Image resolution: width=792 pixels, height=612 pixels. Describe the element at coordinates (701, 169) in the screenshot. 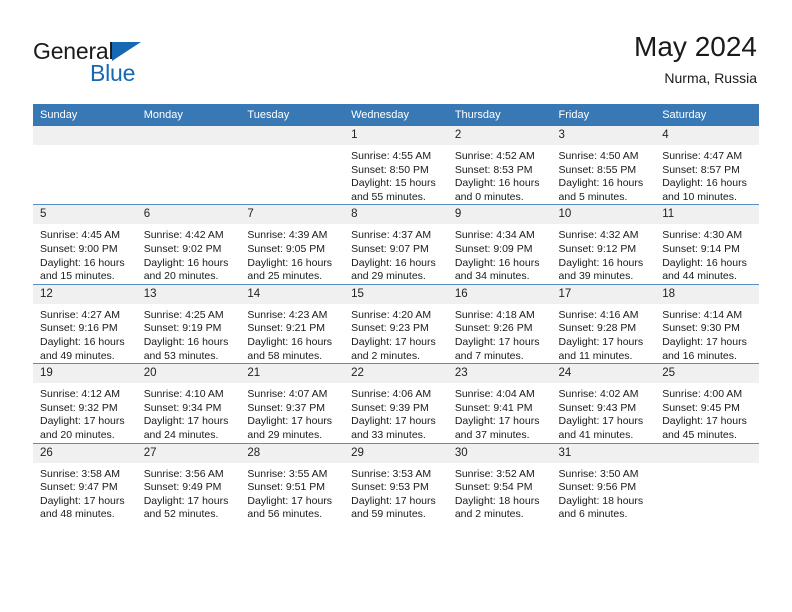

I see `day-detail-line: Sunset: 8:57 PM` at that location.